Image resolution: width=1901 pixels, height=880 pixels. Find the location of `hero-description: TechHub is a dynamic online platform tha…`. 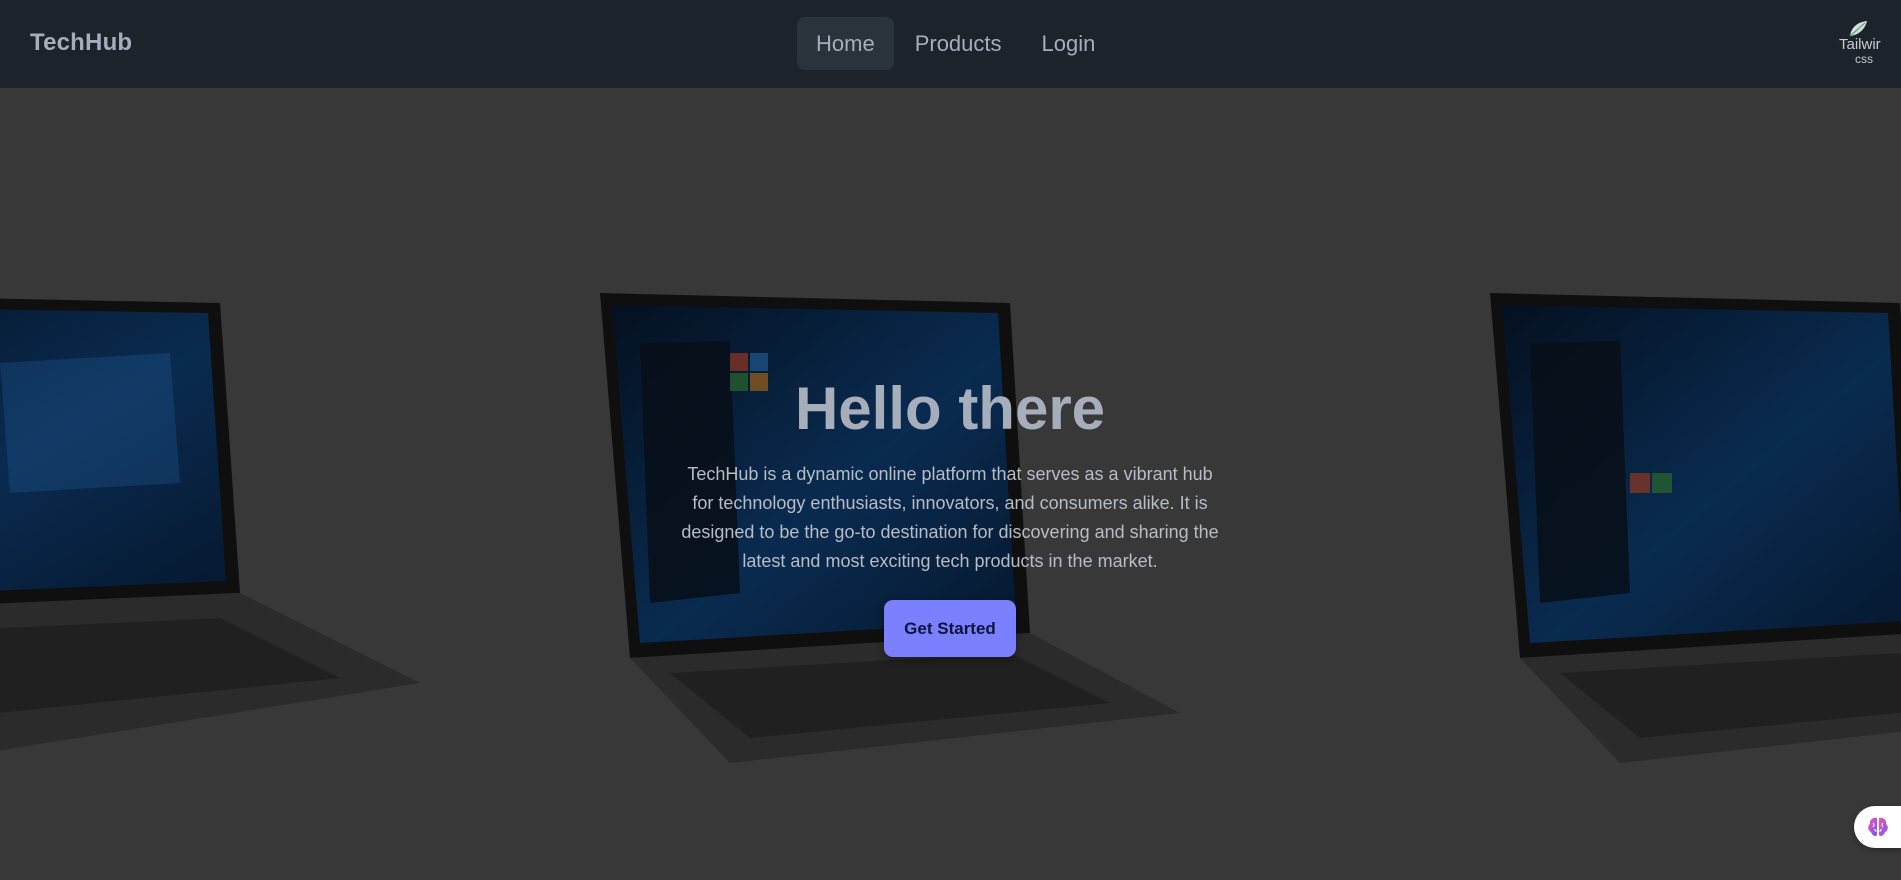

hero-description: TechHub is a dynamic online platform tha… is located at coordinates (950, 517).